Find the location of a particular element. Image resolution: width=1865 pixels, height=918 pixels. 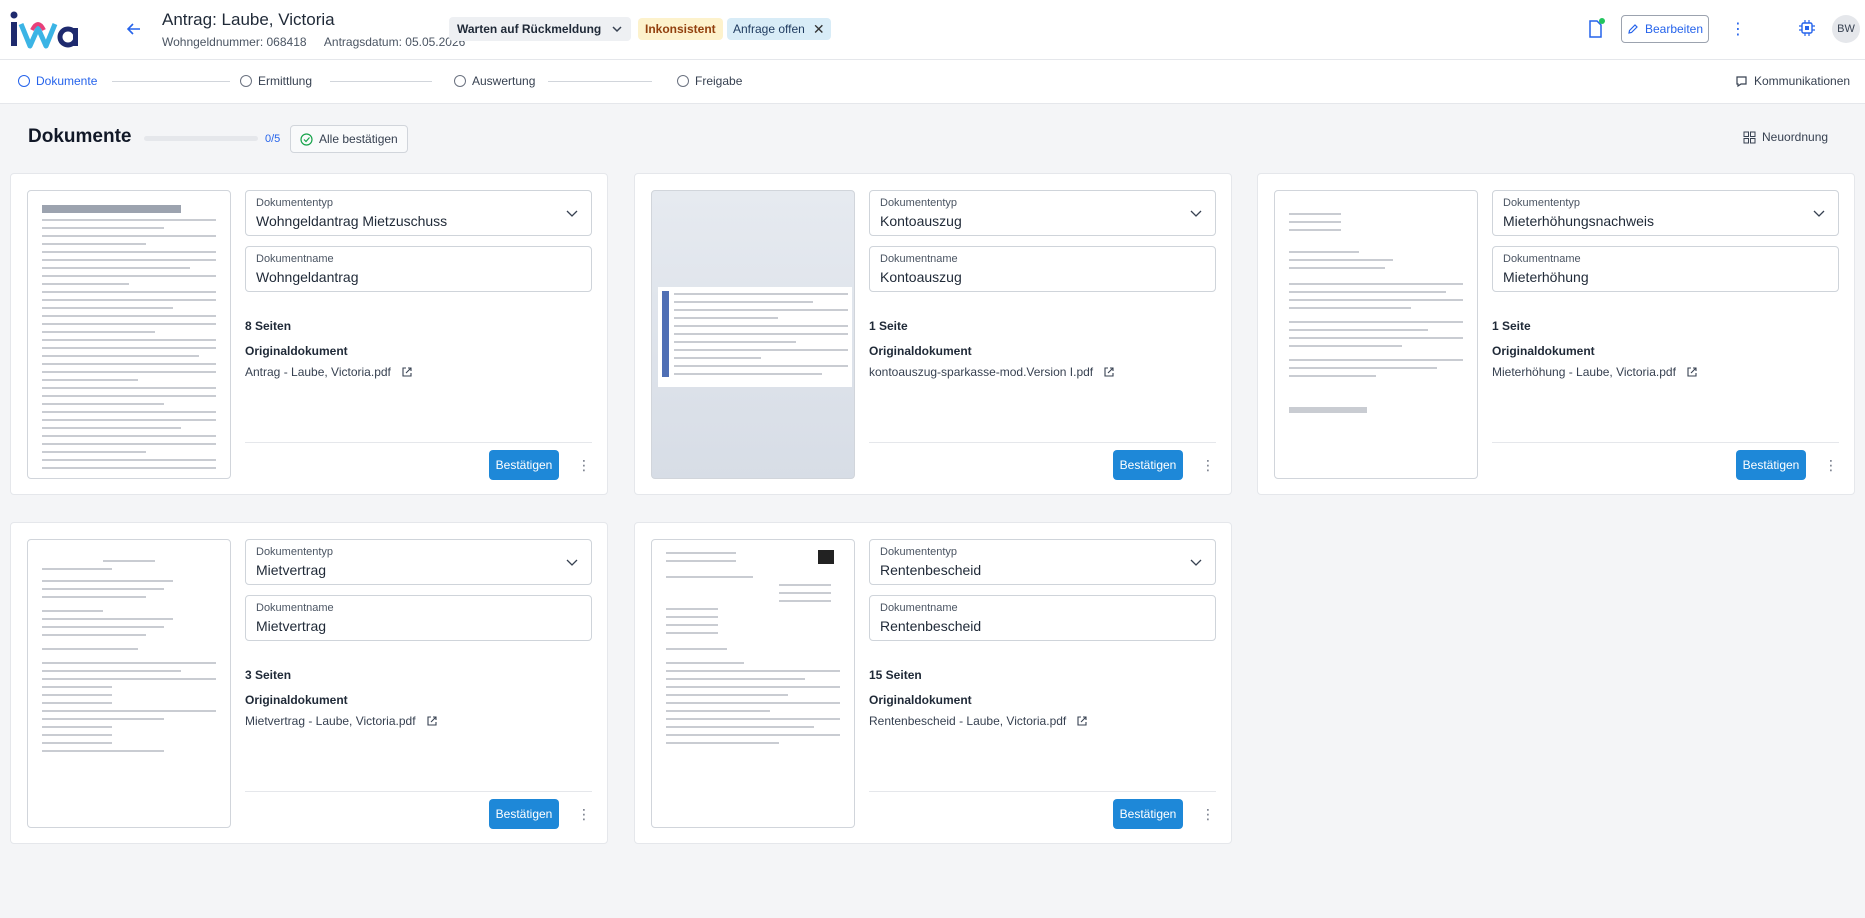

reorder-label: Neuordnung is located at coordinates (1795, 137).